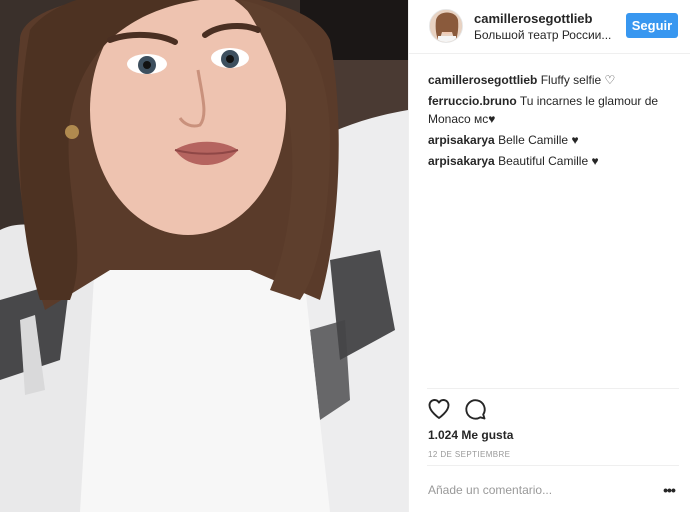 The image size is (690, 512). What do you see at coordinates (538, 490) in the screenshot?
I see `add-comment-input` at bounding box center [538, 490].